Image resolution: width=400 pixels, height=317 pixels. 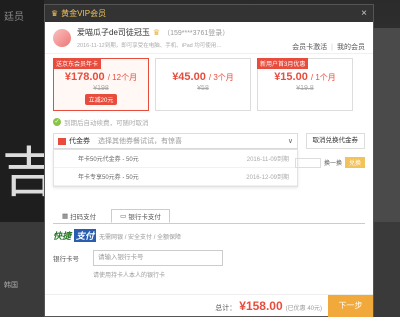 I want to click on refresh-link: 换一换, so click(x=333, y=162).